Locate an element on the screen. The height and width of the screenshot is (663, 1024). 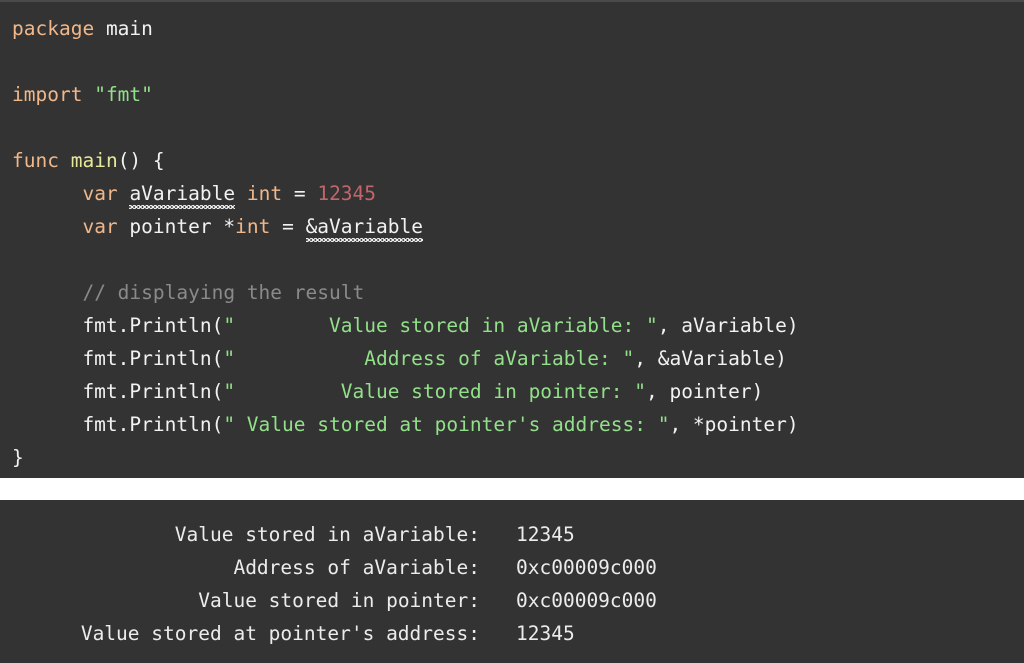
code-token: , &aVariable) is located at coordinates (710, 358).